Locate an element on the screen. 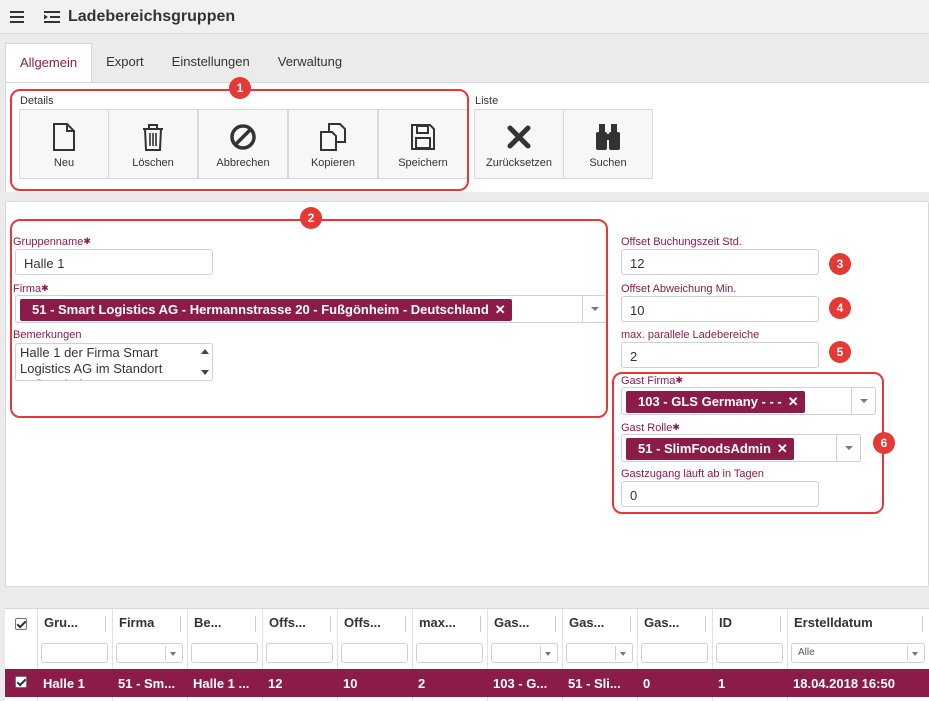  app-header: Ladebereichsgruppen is located at coordinates (464, 17).